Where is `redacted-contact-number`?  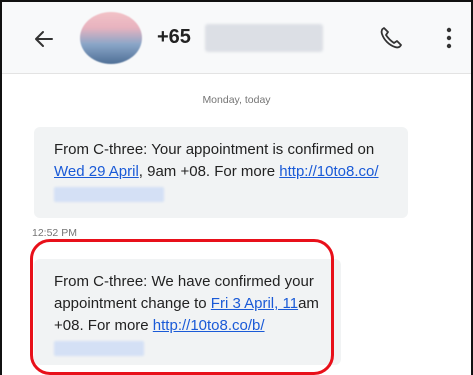 redacted-contact-number is located at coordinates (264, 38).